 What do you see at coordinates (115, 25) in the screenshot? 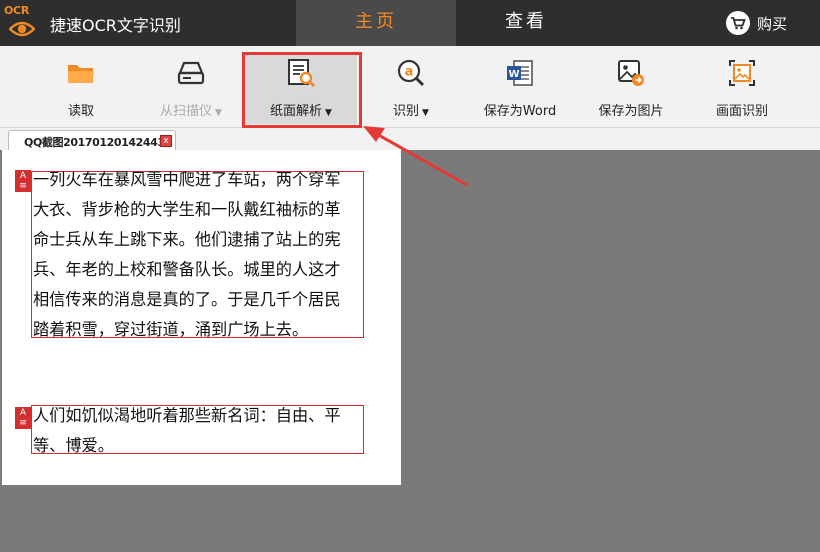
I see `app-title: 捷速OCR文字识别` at bounding box center [115, 25].